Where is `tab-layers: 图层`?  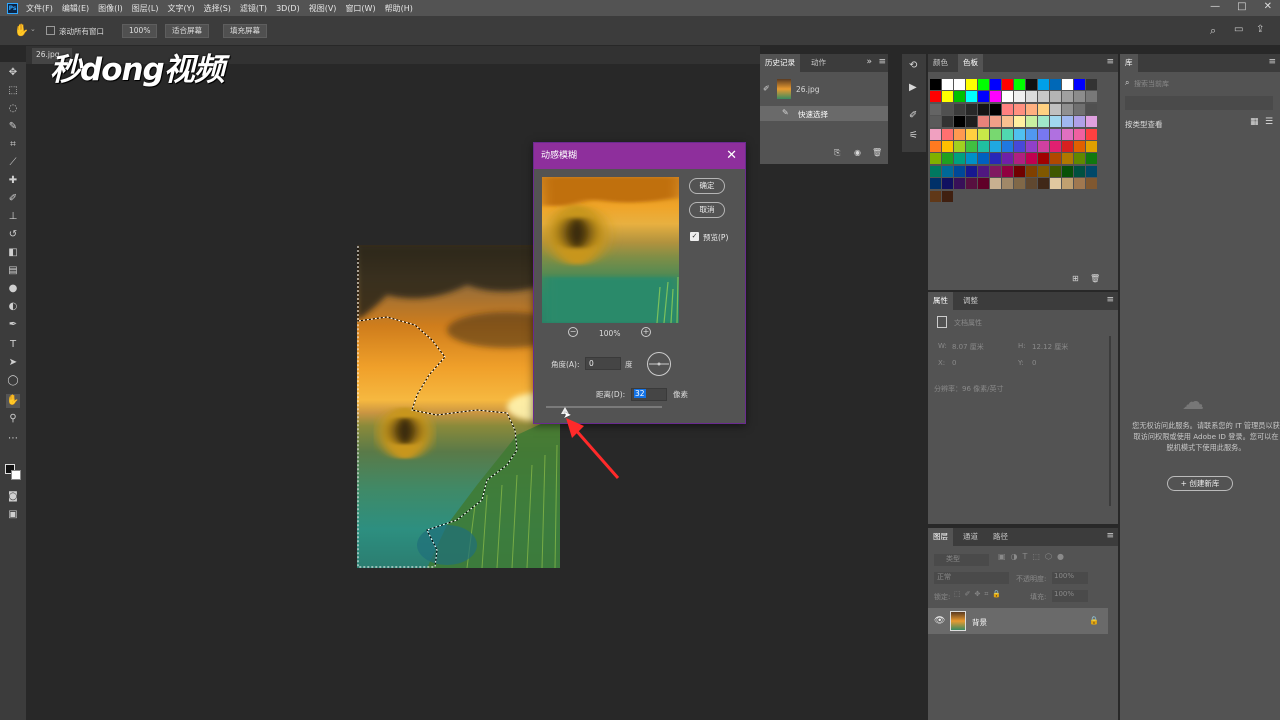 tab-layers: 图层 is located at coordinates (940, 537).